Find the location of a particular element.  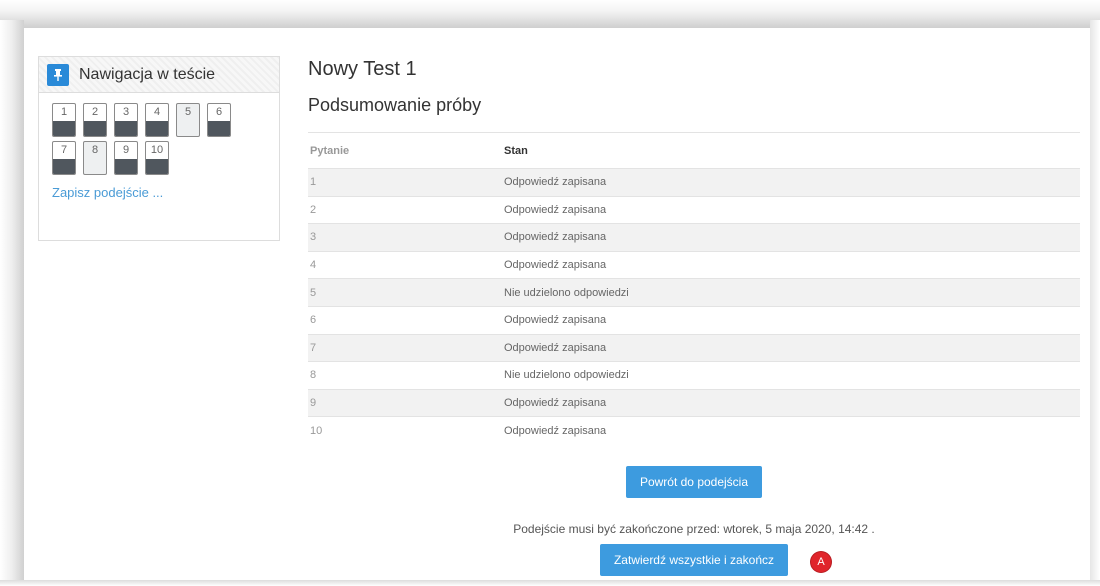

question-number-cell: 8 is located at coordinates (405, 375).